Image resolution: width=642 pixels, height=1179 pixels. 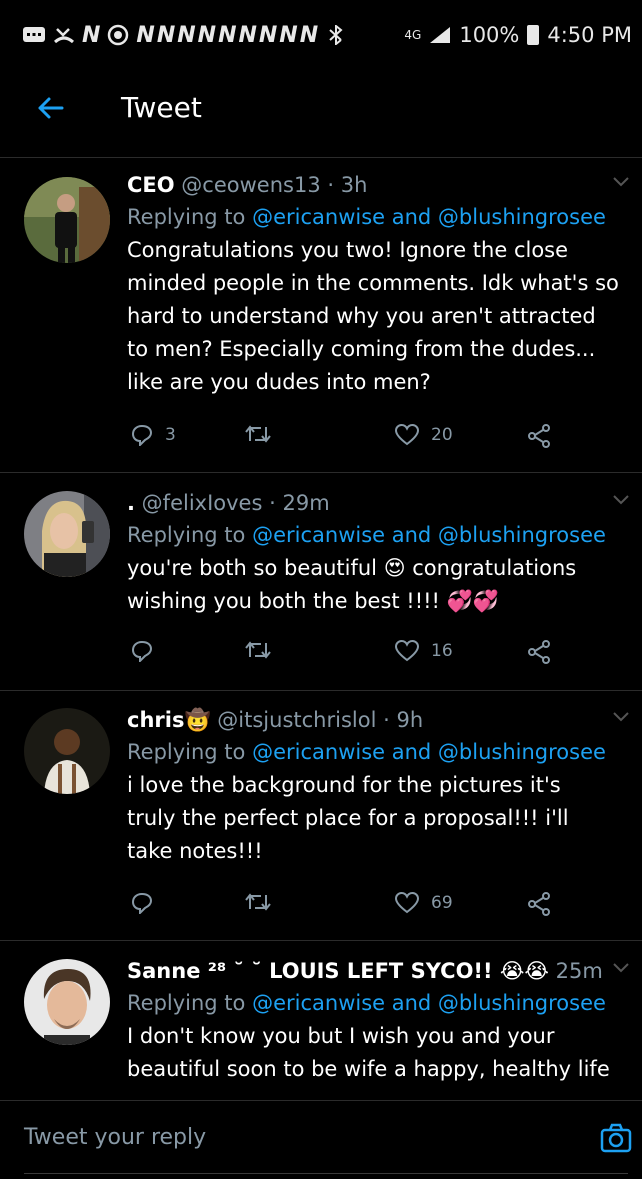 I want to click on status-bar: N NNNNNNNNN 4G 100% 4:50 PM, so click(x=321, y=35).